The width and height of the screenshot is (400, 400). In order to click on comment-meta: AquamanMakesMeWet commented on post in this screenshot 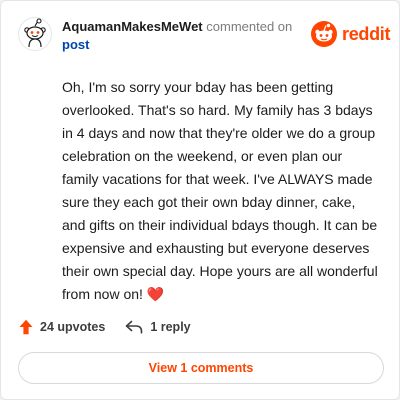, I will do `click(182, 36)`.